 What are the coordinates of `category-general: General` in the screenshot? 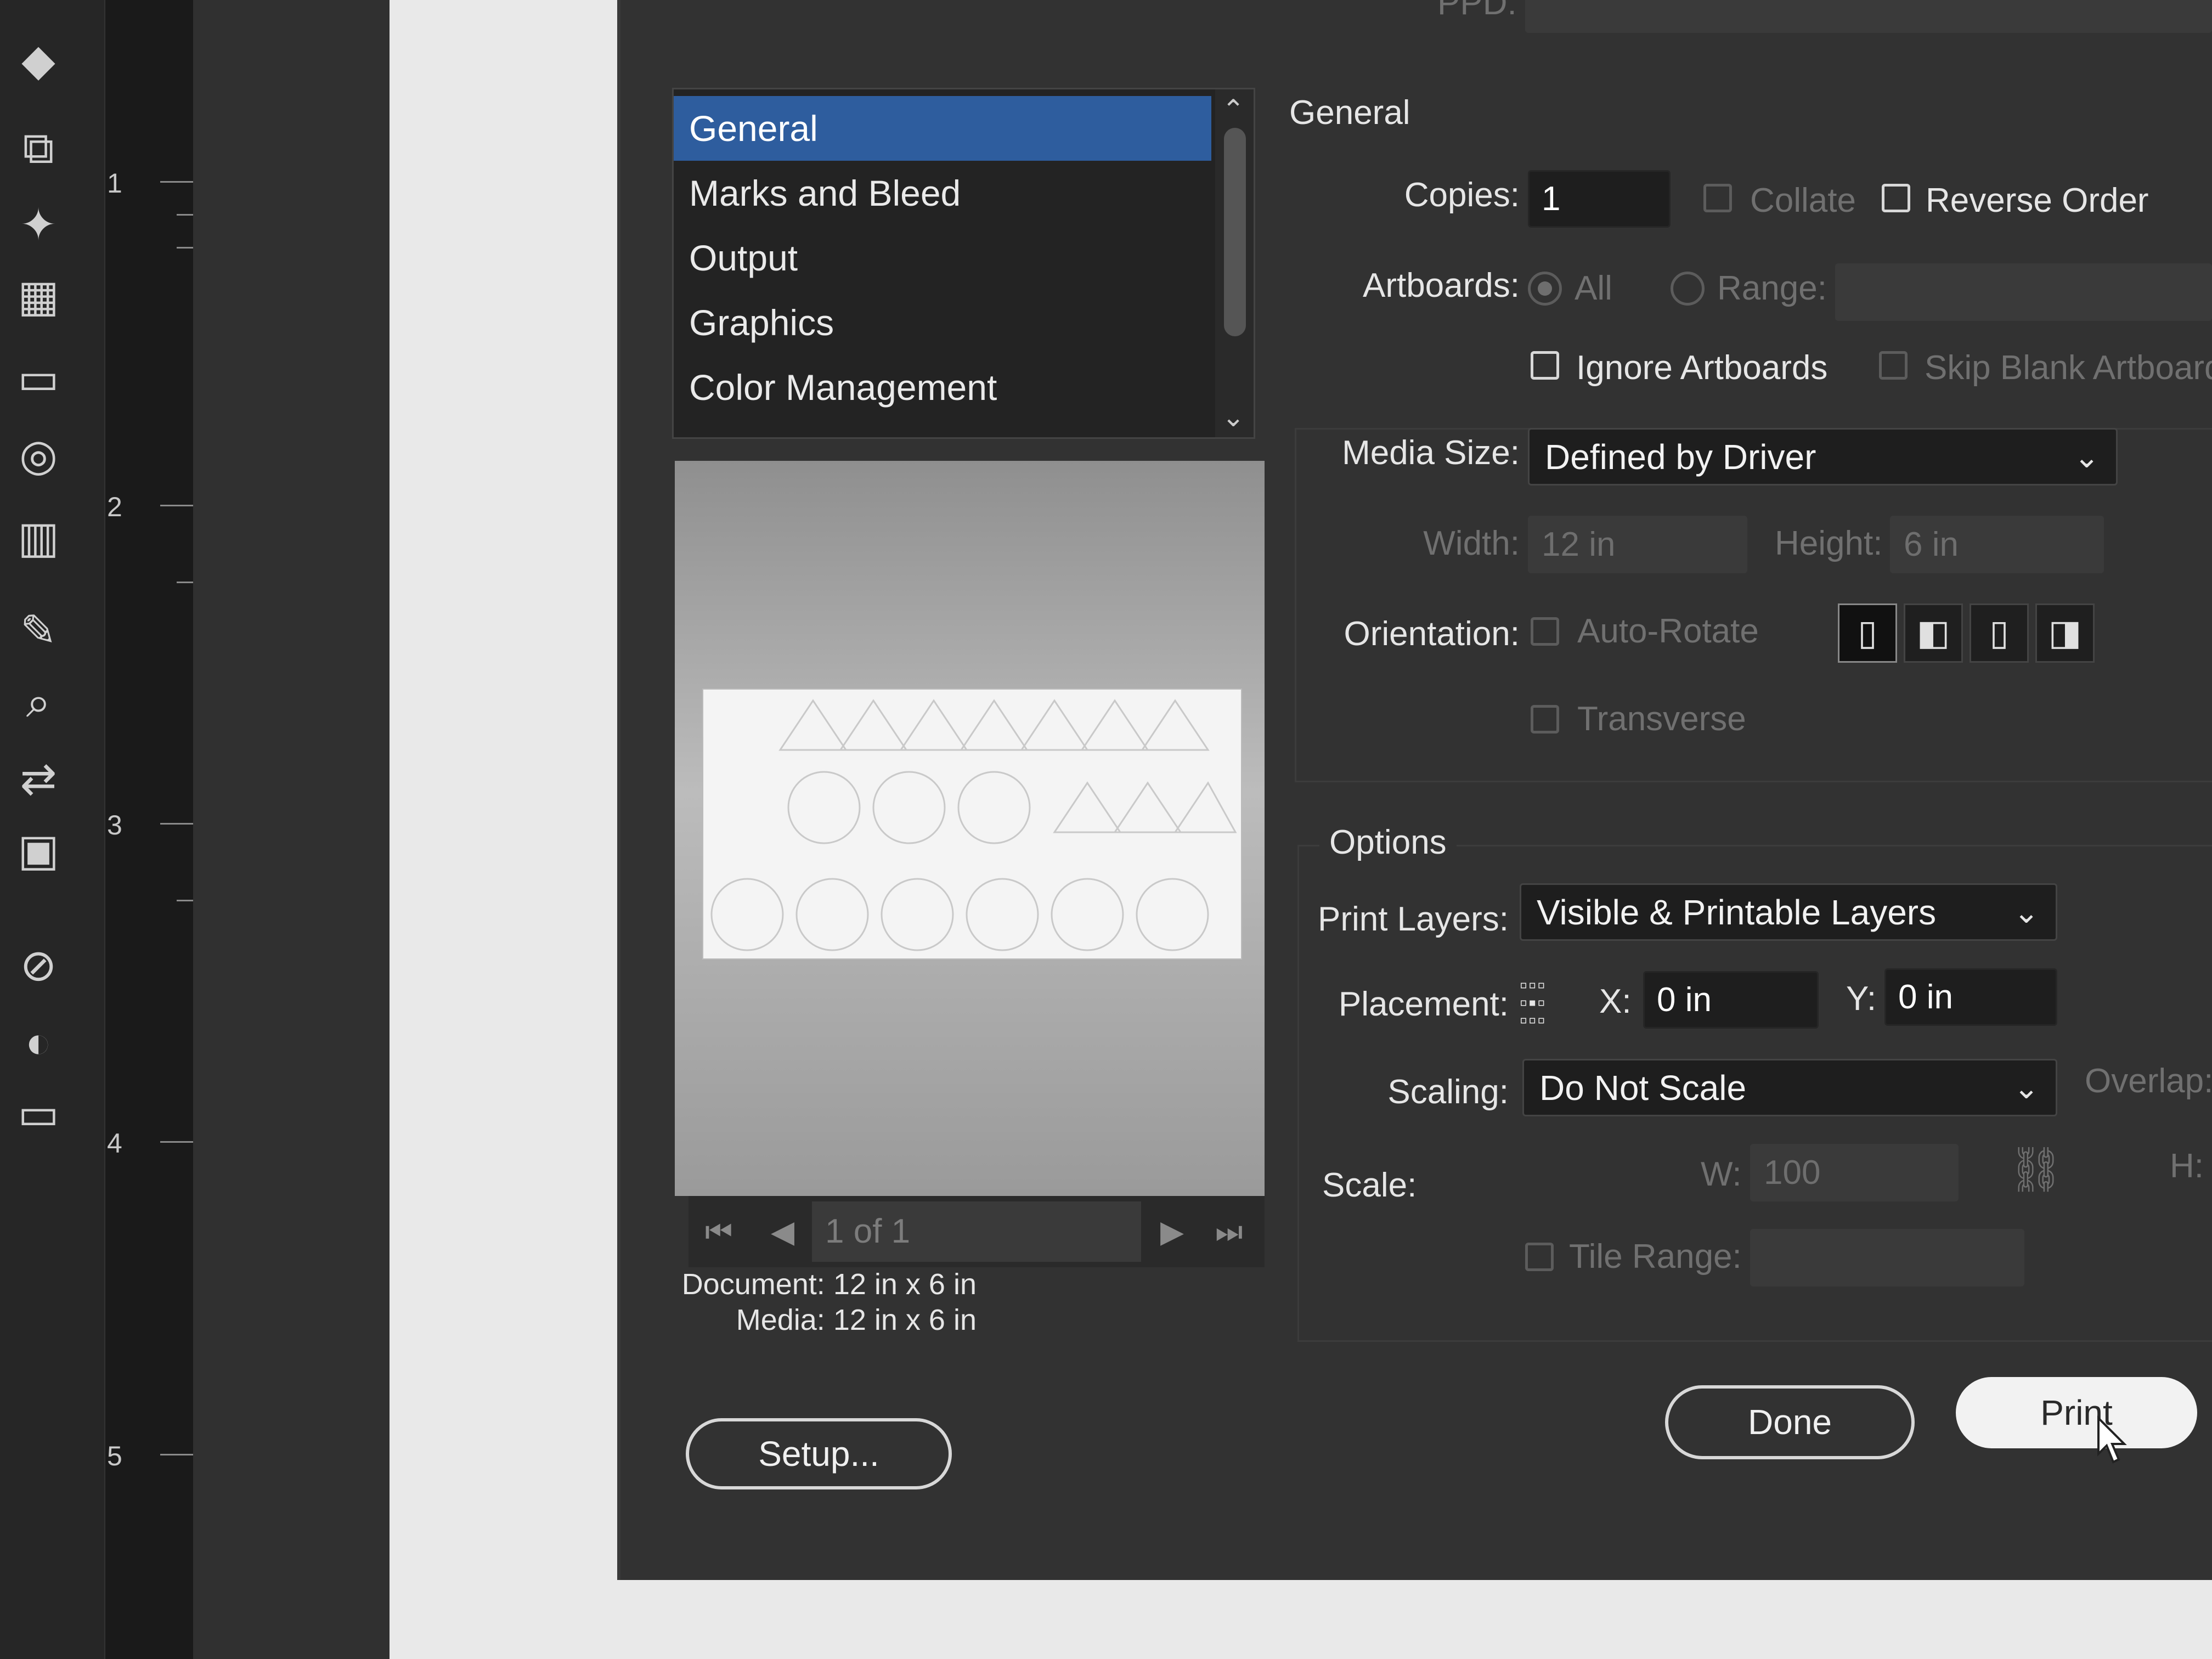 It's located at (943, 128).